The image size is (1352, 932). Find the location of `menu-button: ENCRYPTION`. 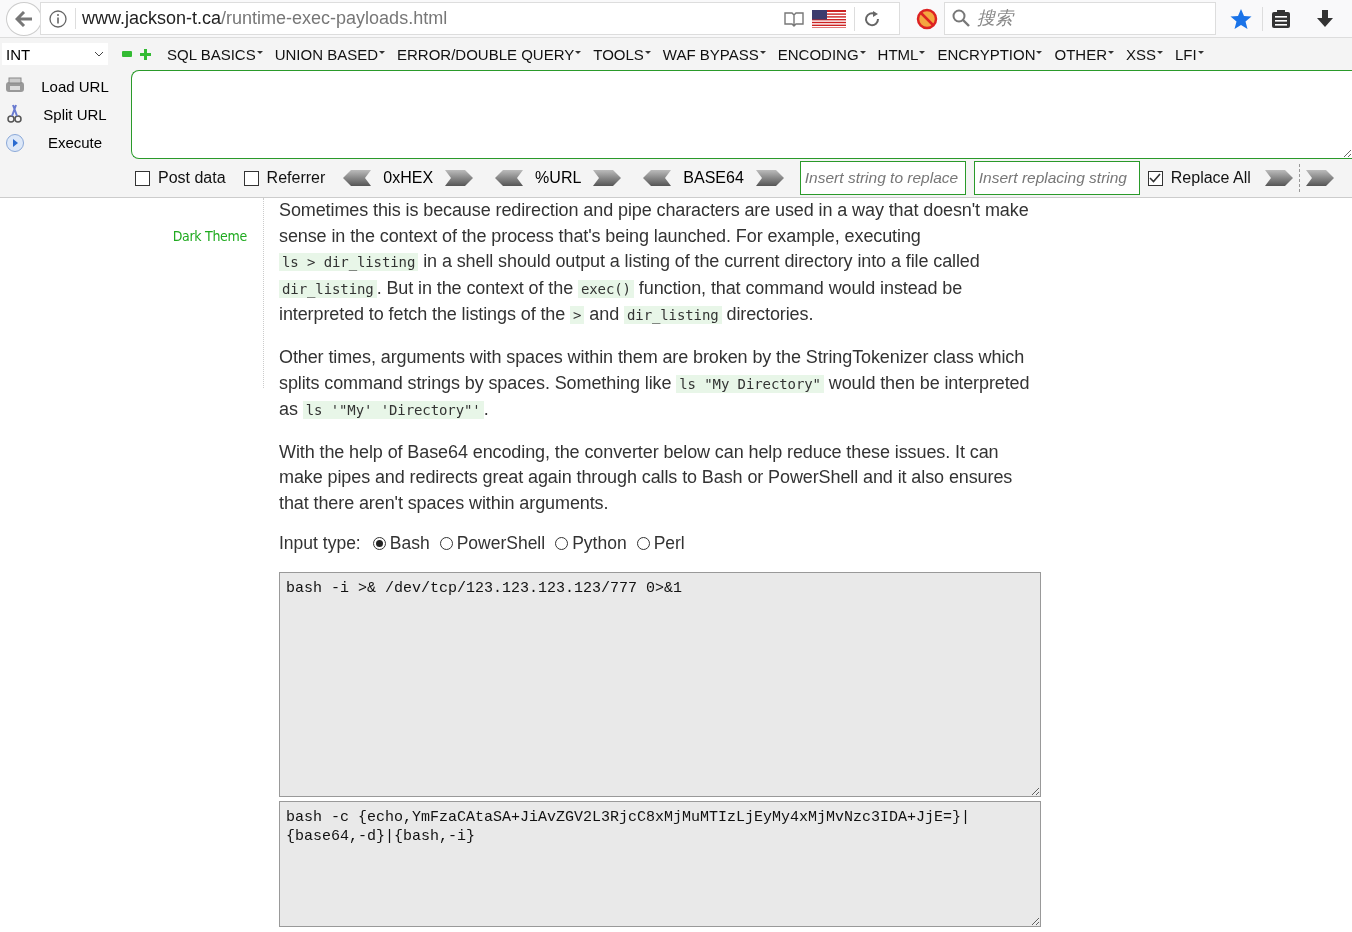

menu-button: ENCRYPTION is located at coordinates (990, 54).